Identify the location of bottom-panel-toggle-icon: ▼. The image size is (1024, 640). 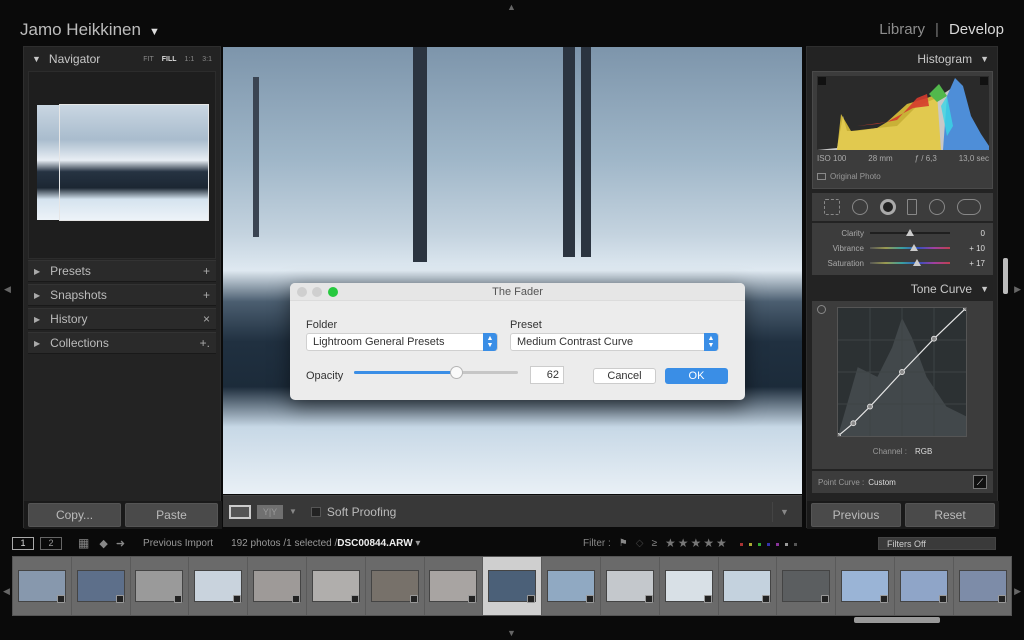
(511, 633).